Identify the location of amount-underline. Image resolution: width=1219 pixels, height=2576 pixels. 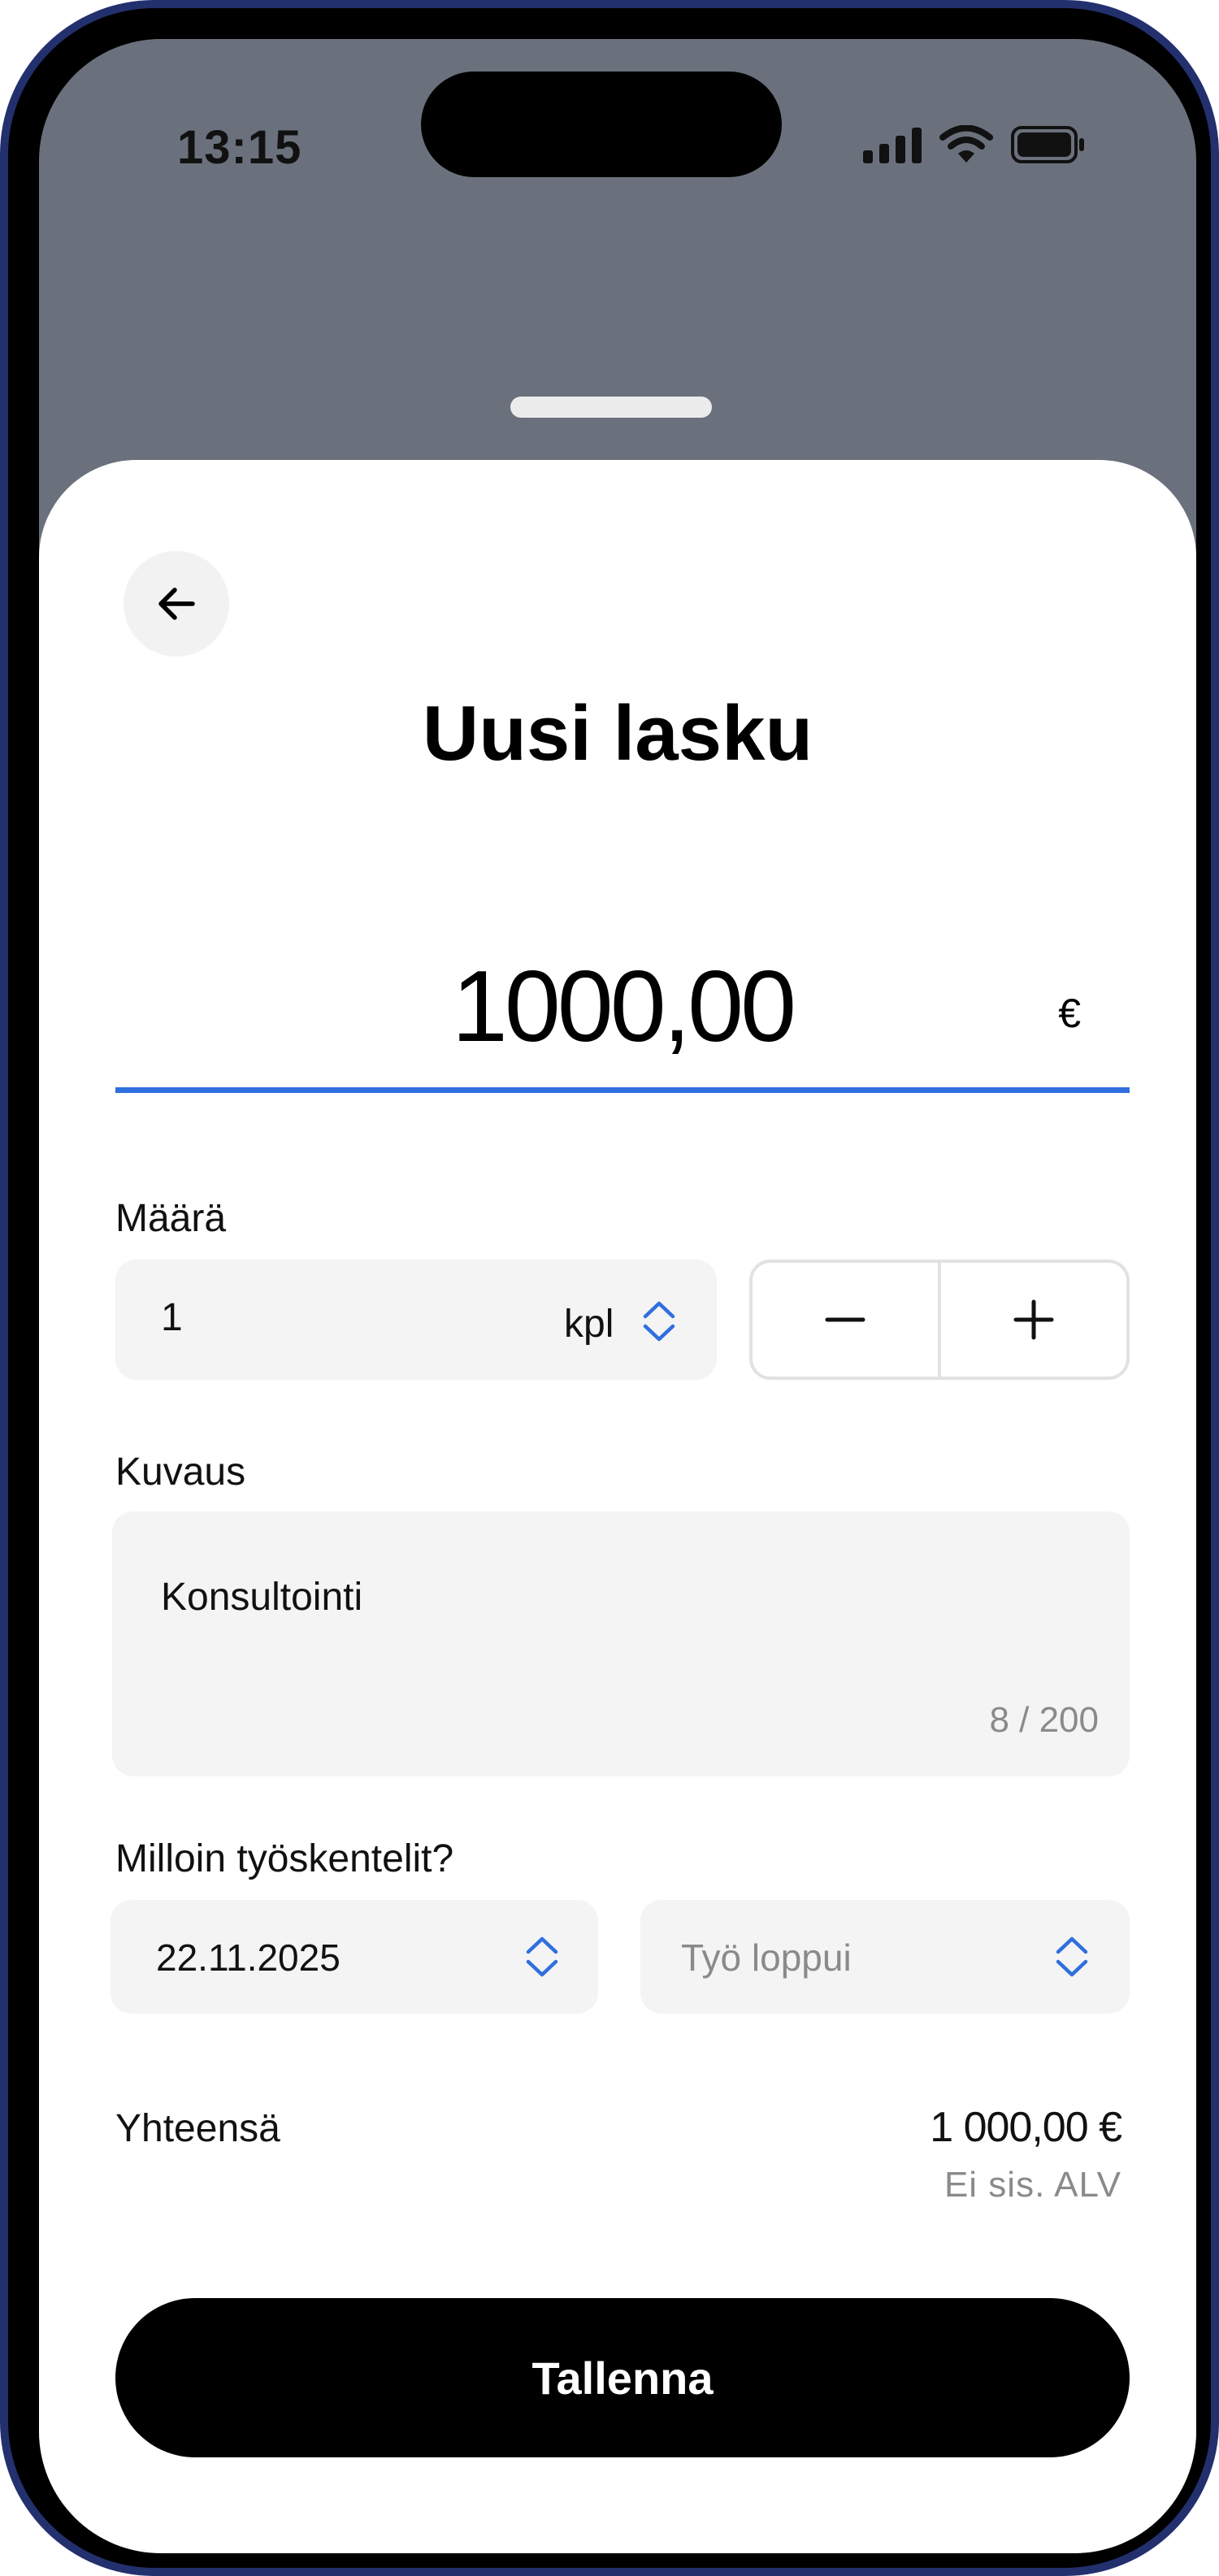
(622, 1090).